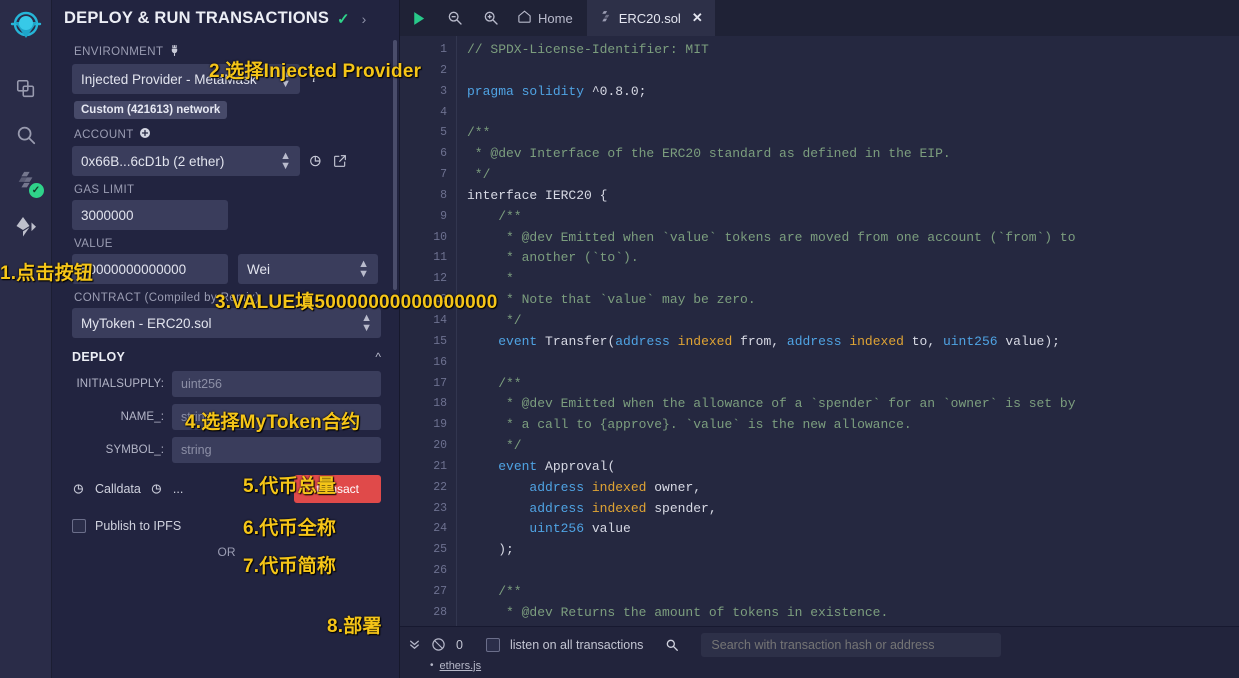 The width and height of the screenshot is (1239, 678). What do you see at coordinates (459, 644) in the screenshot?
I see `pending-transactions-count: 0` at bounding box center [459, 644].